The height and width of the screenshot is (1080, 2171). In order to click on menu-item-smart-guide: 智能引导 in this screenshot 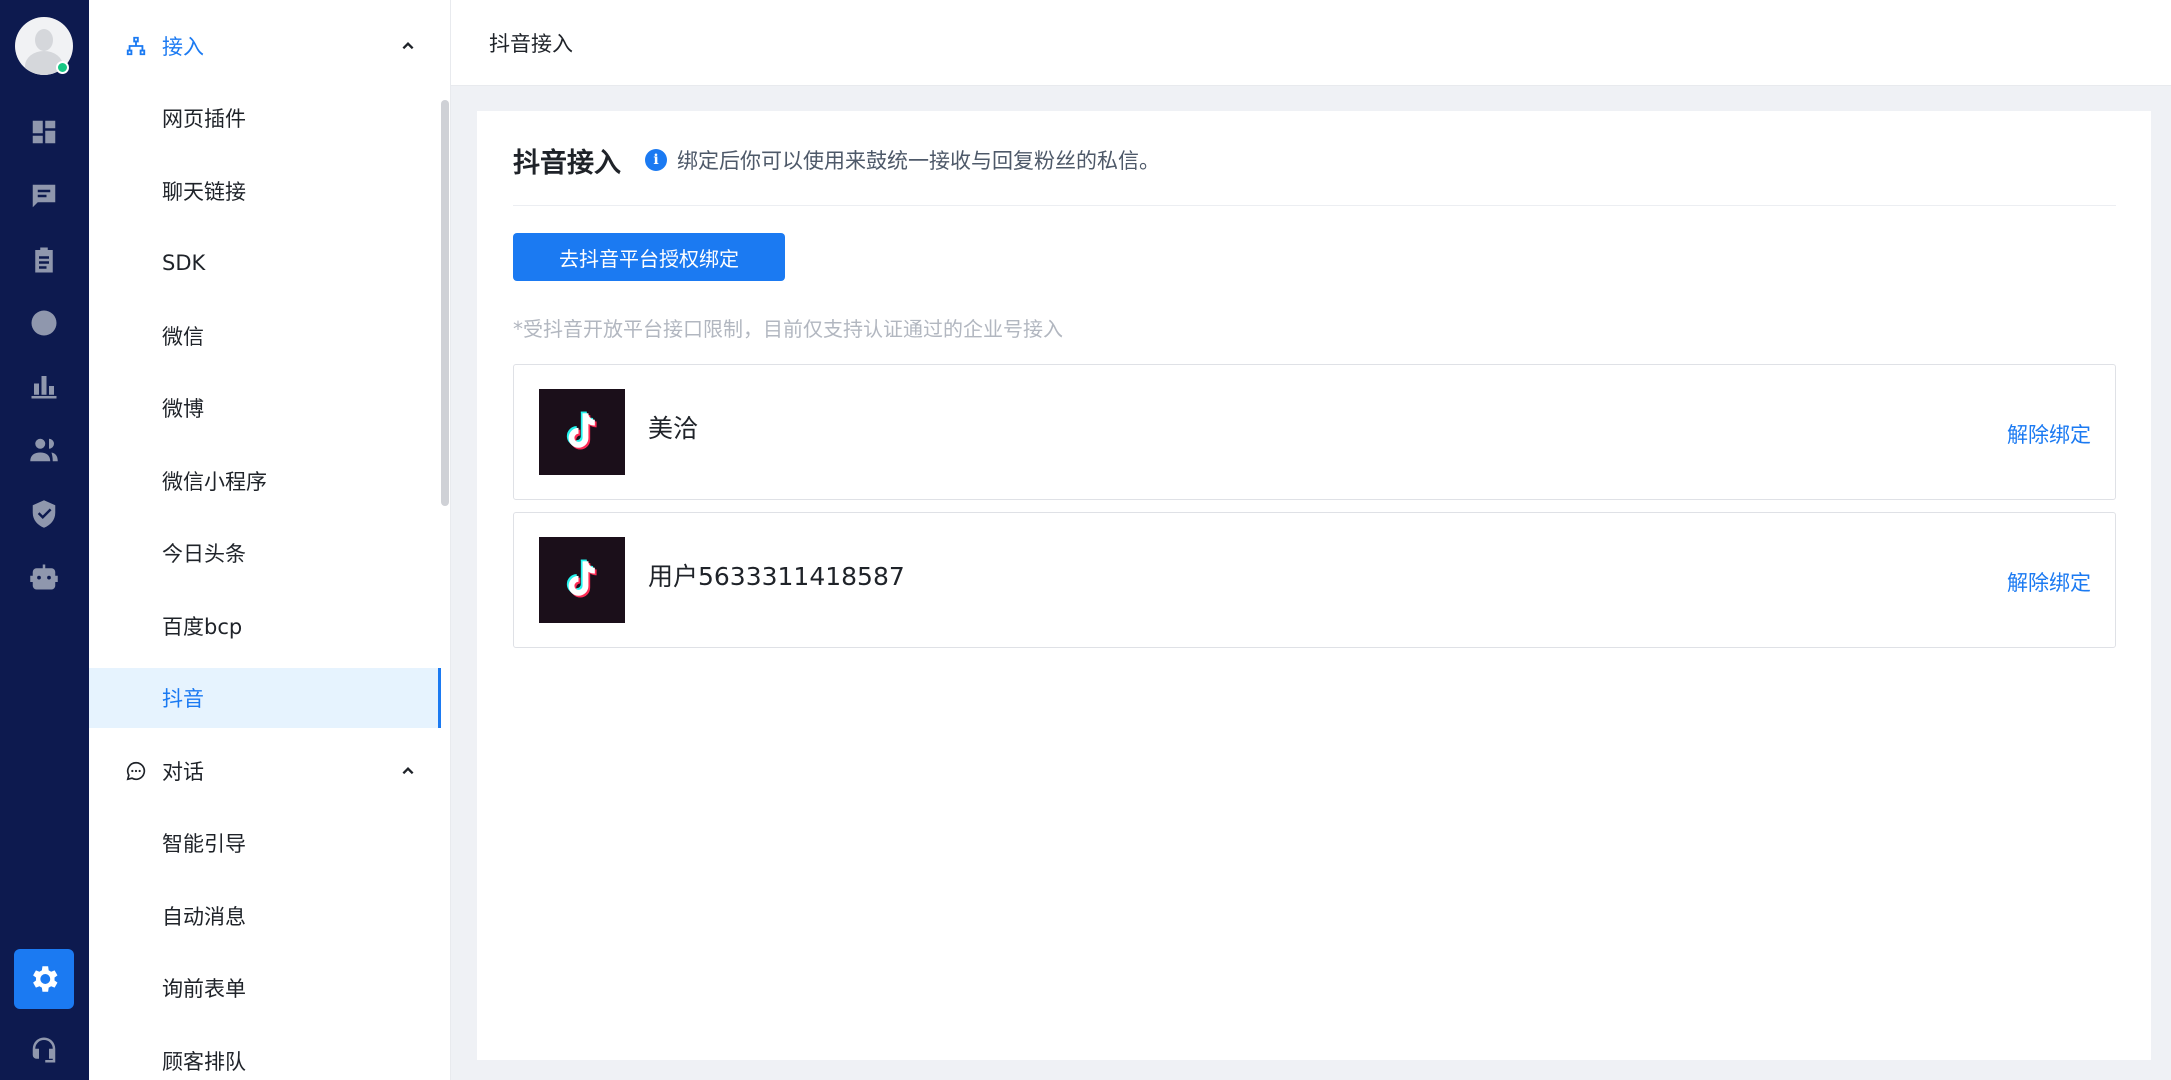, I will do `click(265, 843)`.